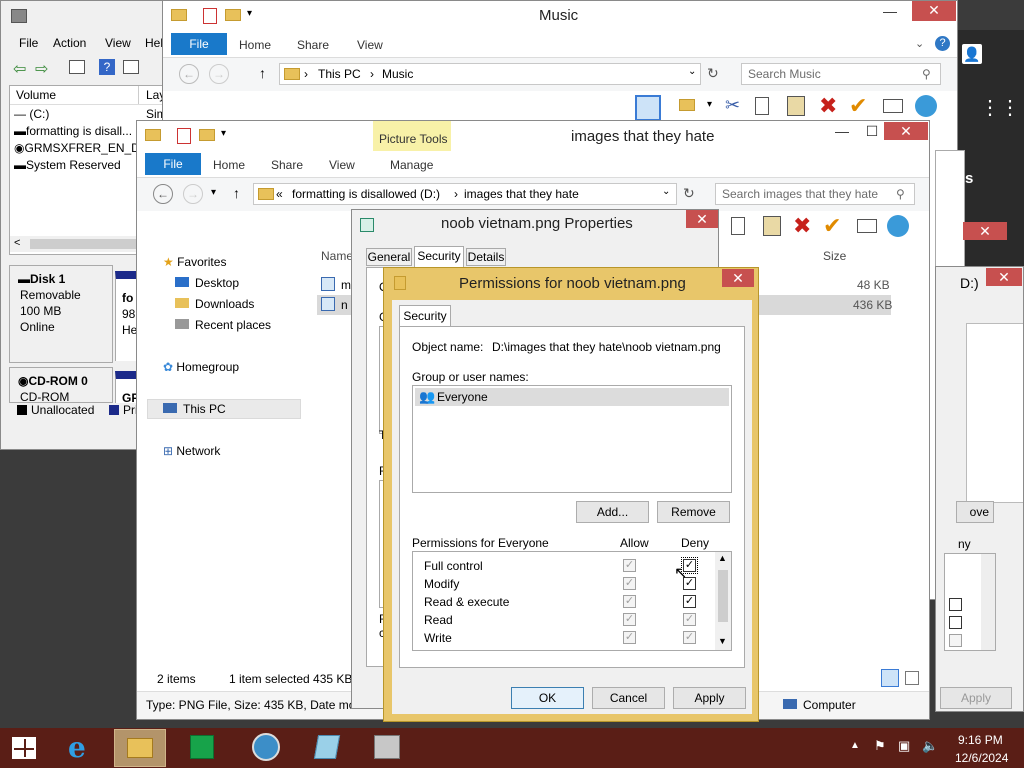 The width and height of the screenshot is (1024, 768). Describe the element at coordinates (411, 165) in the screenshot. I see `tab-manage: Manage` at that location.